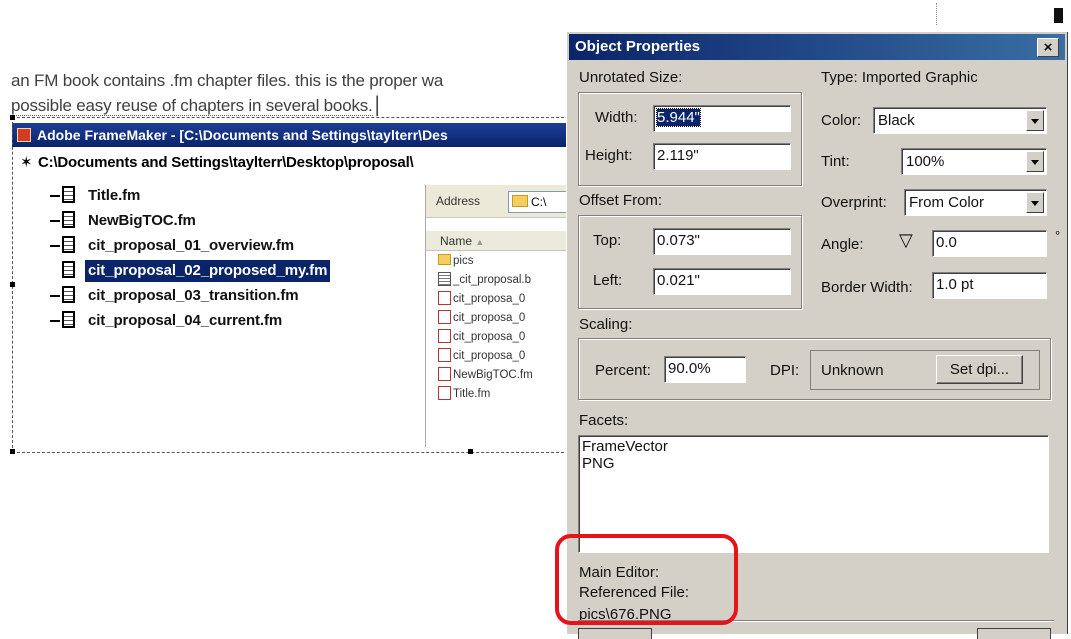  What do you see at coordinates (616, 117) in the screenshot?
I see `width-label: Width:` at bounding box center [616, 117].